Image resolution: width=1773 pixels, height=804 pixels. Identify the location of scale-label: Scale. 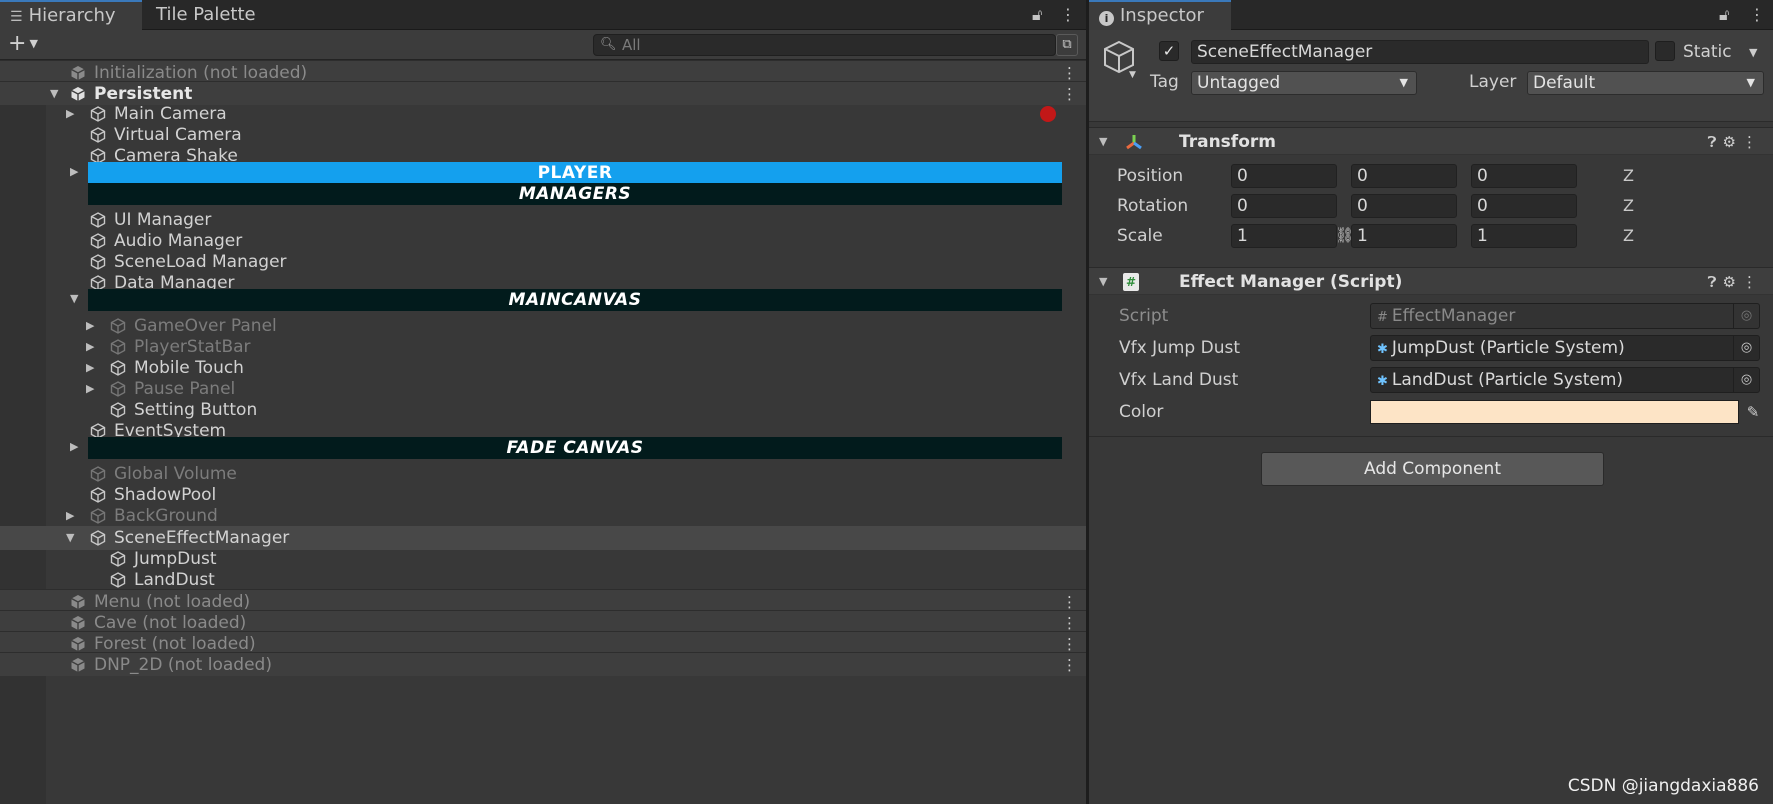
(1140, 236).